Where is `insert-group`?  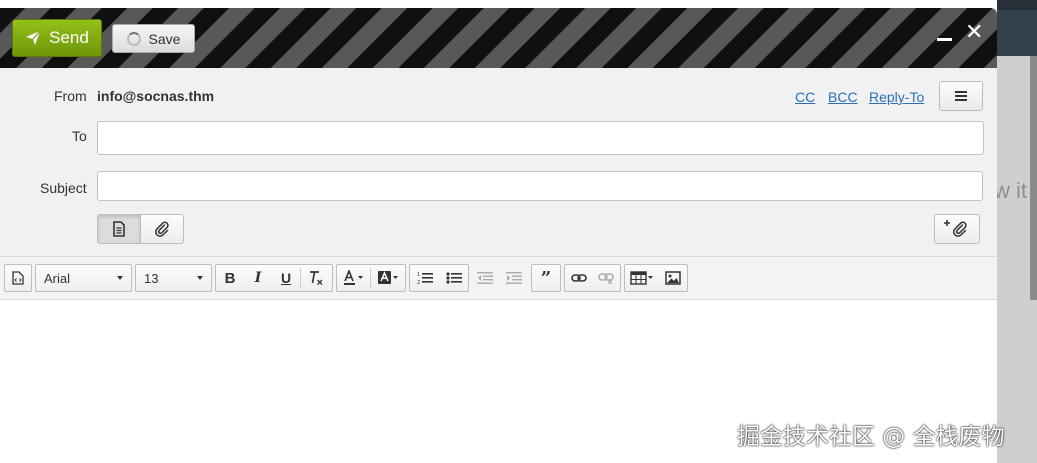
insert-group is located at coordinates (656, 278).